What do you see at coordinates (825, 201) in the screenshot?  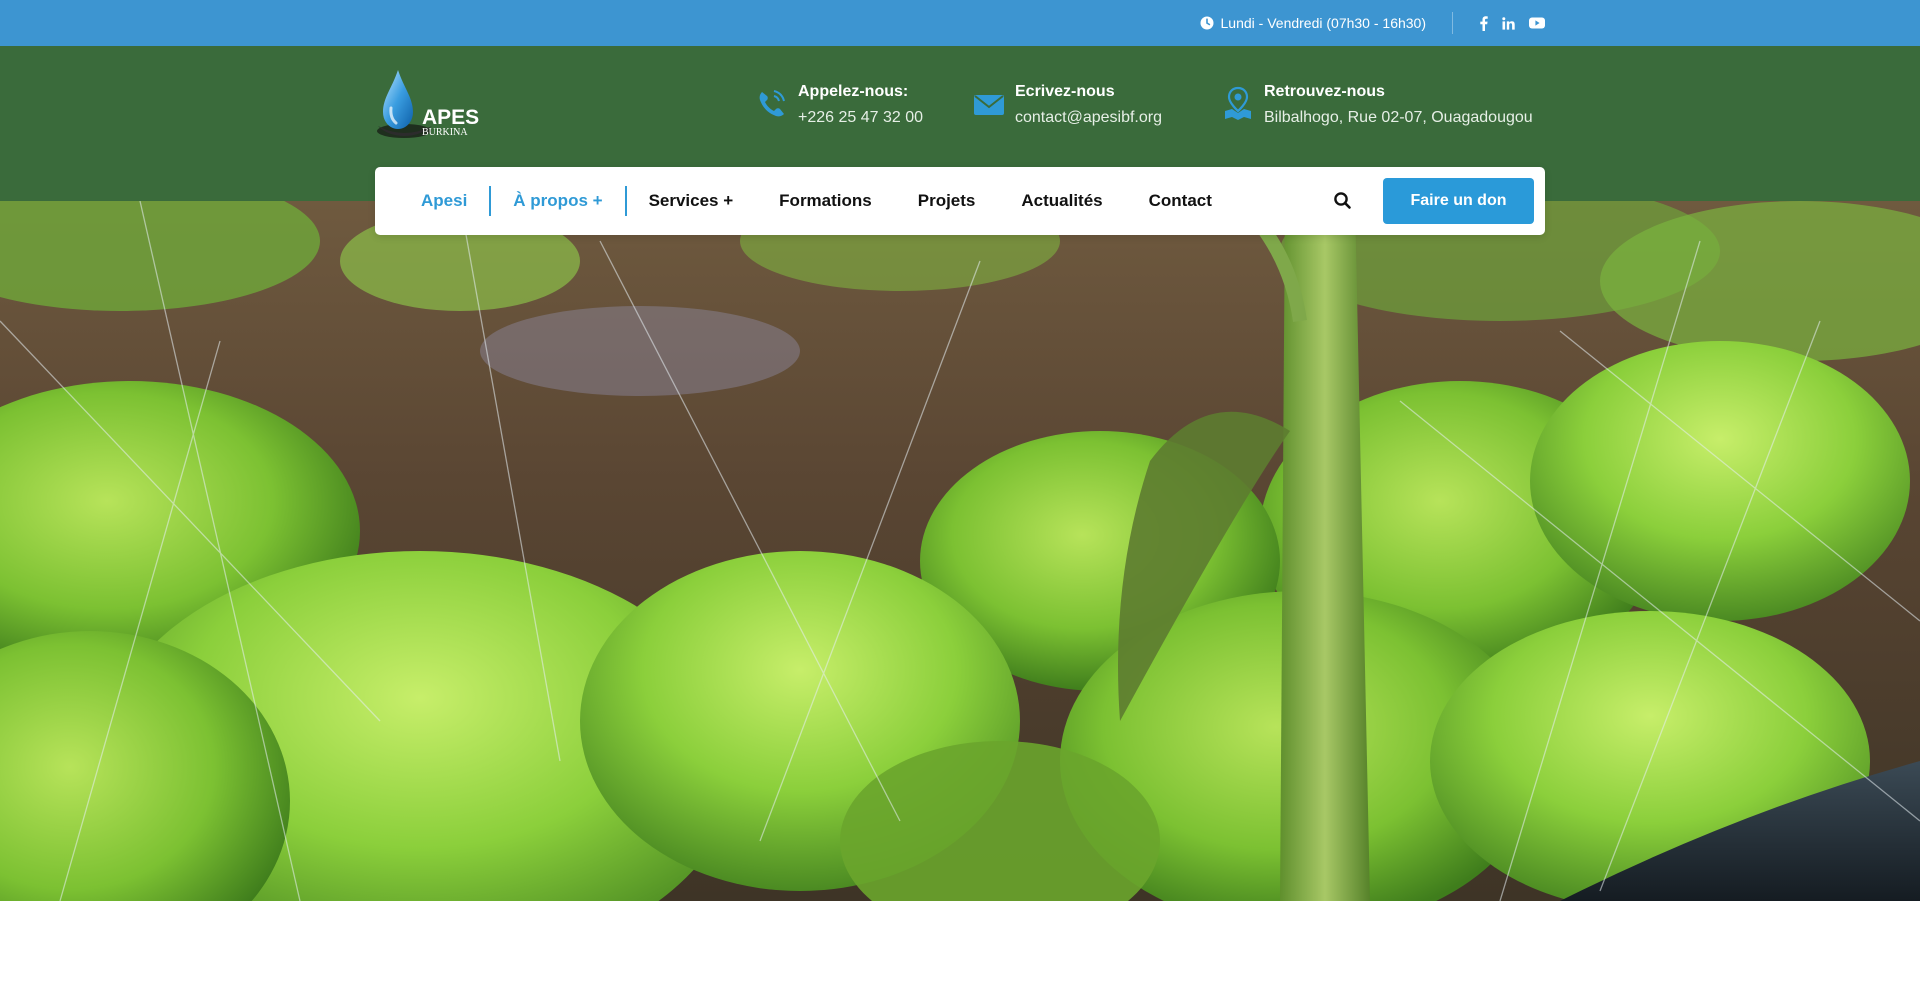 I see `nav-item-formations: Formations` at bounding box center [825, 201].